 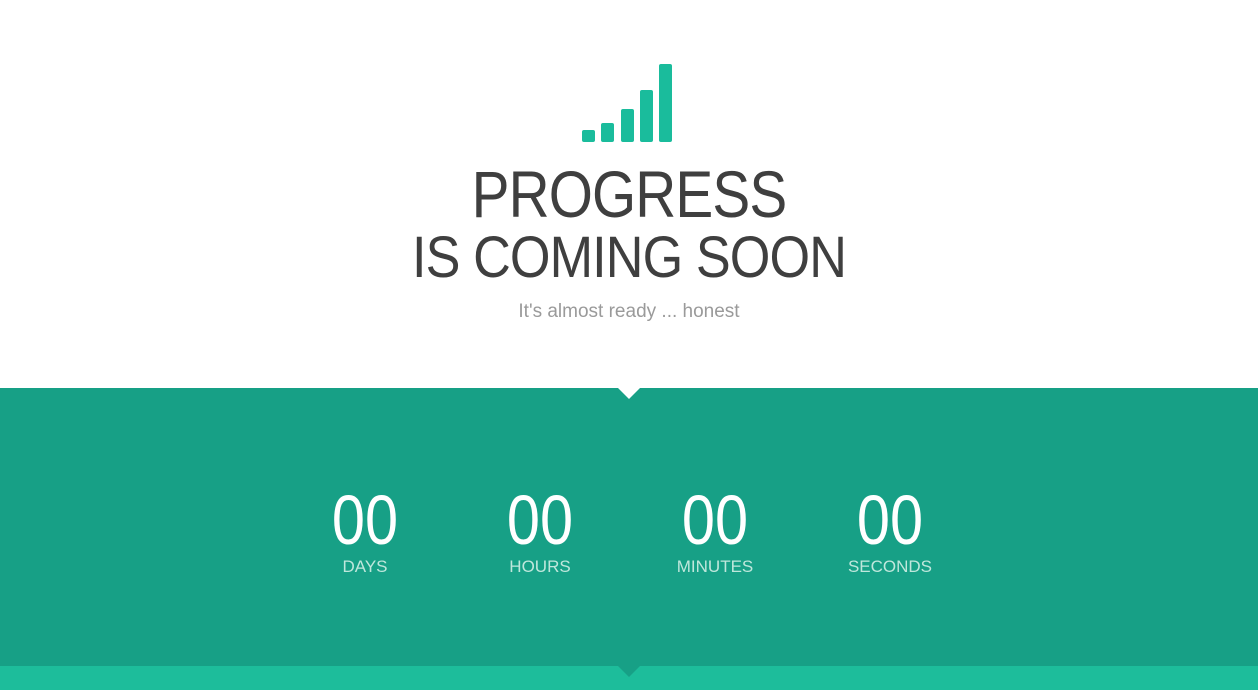 I want to click on tagline: It's almost ready ... honest, so click(x=629, y=311).